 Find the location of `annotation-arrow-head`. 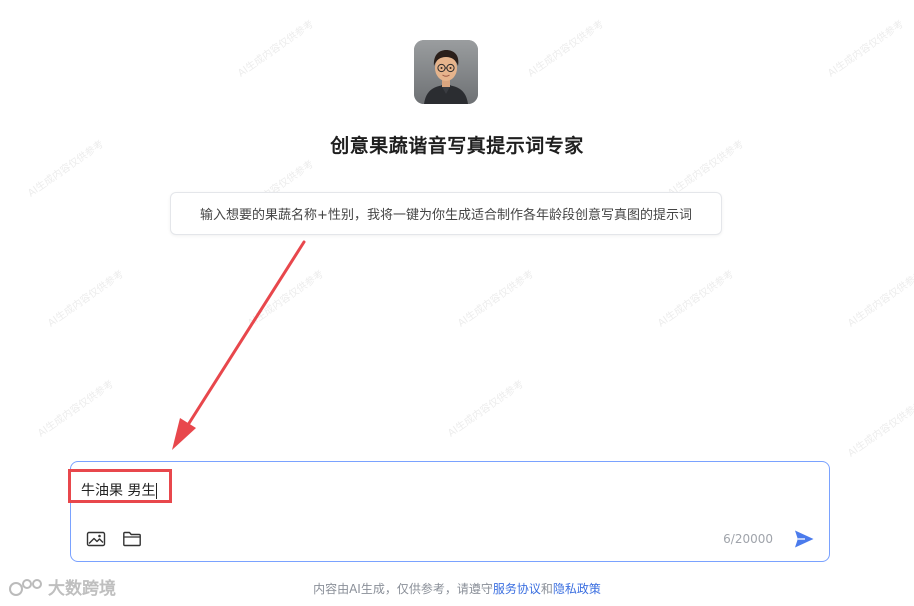

annotation-arrow-head is located at coordinates (184, 434).